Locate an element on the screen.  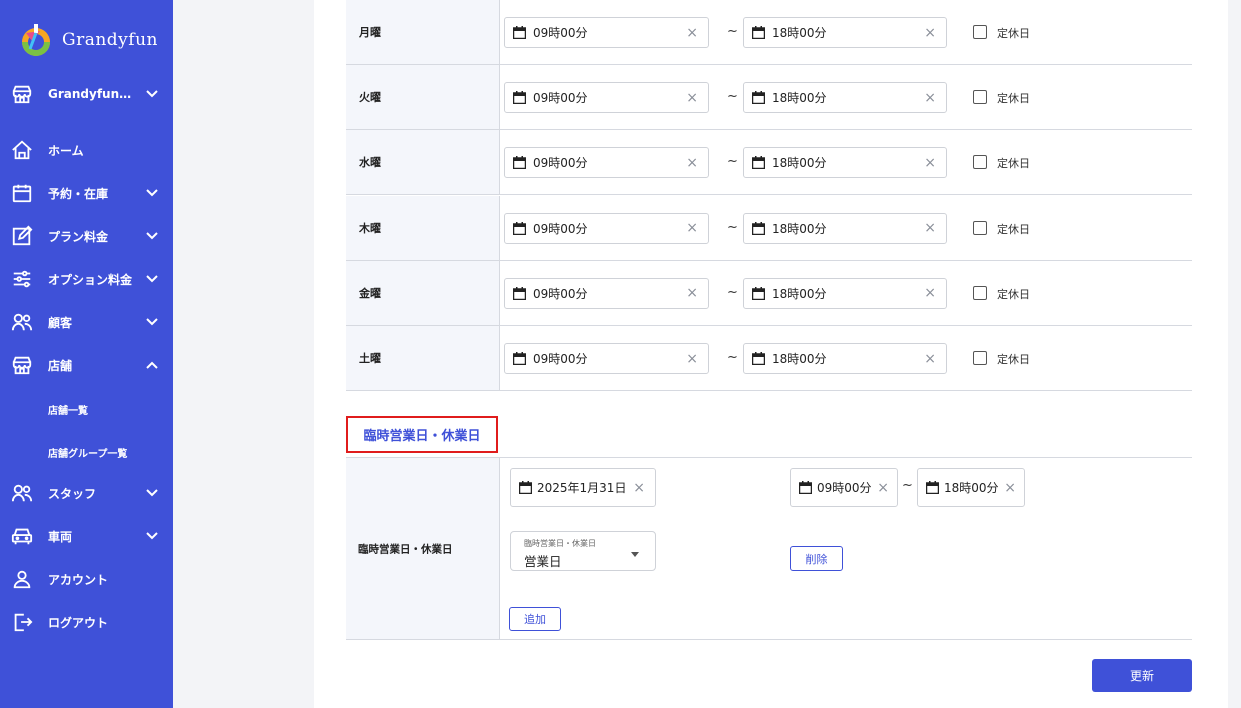
temporary-row-header: 臨時営業日・休業日 is located at coordinates (423, 548).